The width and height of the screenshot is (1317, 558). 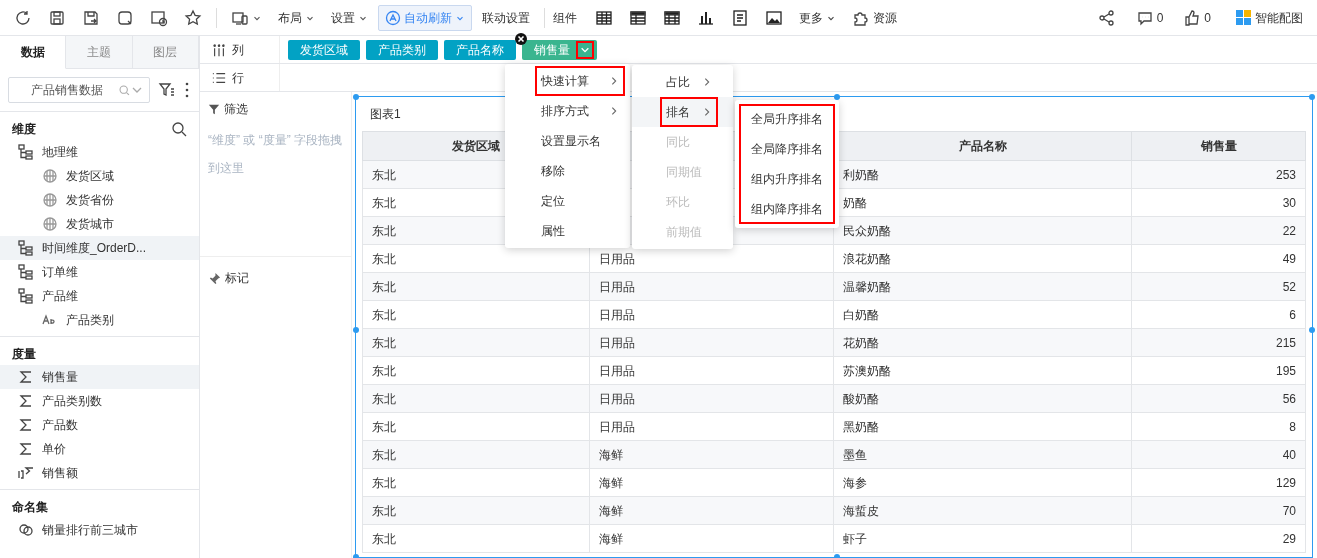 What do you see at coordinates (99, 224) in the screenshot?
I see `tree-item: 发货城市` at bounding box center [99, 224].